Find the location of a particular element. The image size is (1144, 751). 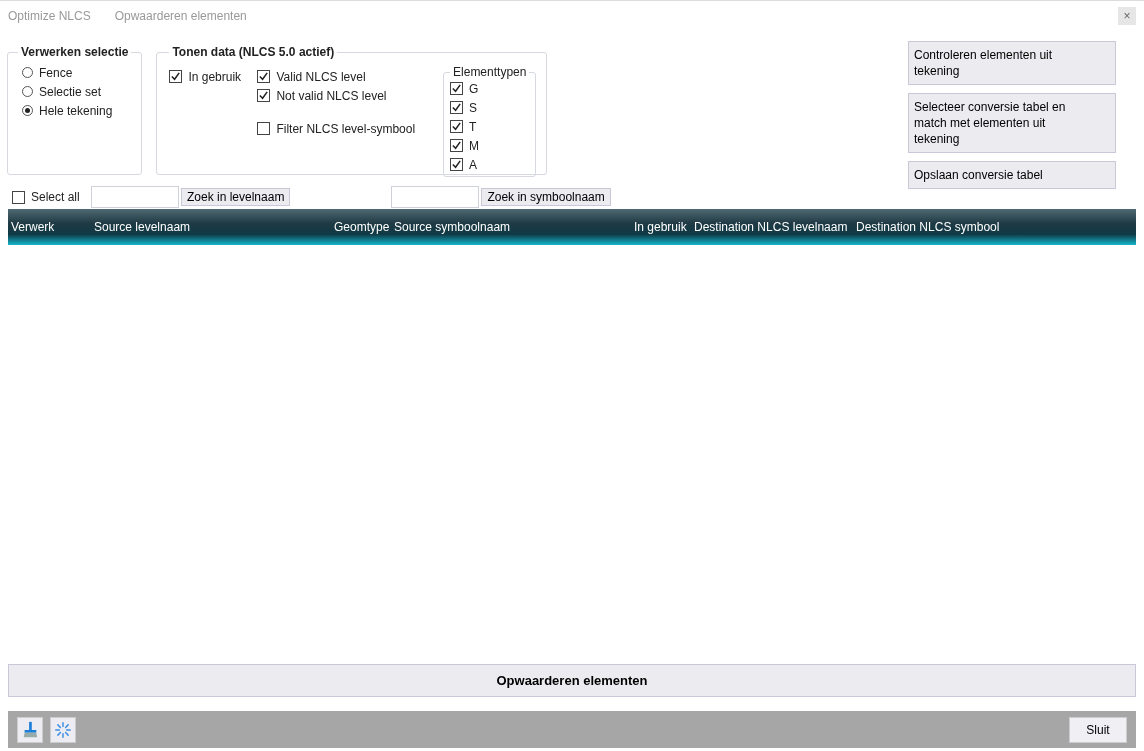

close-button: Sluit is located at coordinates (1098, 729).